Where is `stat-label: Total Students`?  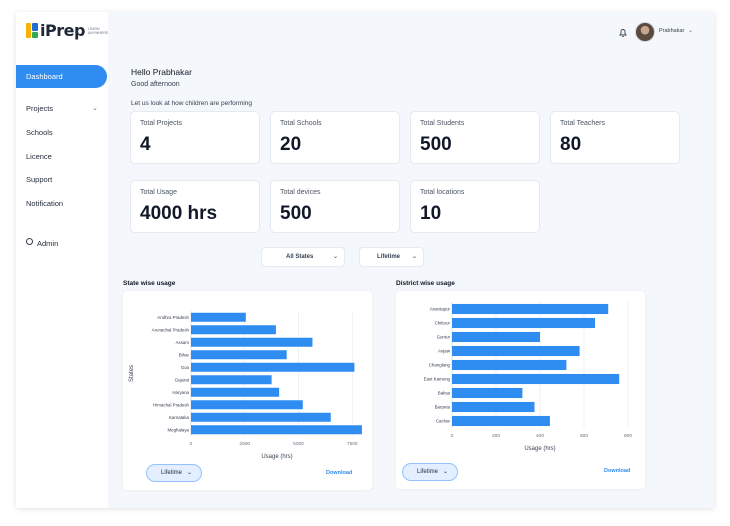
stat-label: Total Students is located at coordinates (442, 123).